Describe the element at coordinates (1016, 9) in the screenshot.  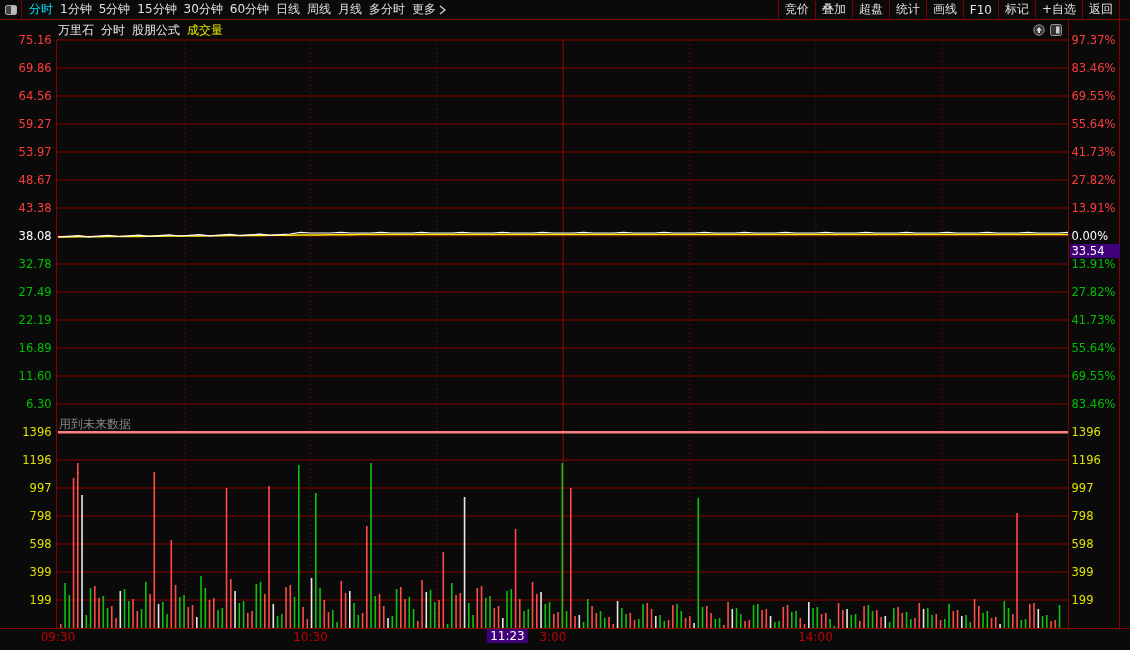
I see `toolbar-button: 标记` at that location.